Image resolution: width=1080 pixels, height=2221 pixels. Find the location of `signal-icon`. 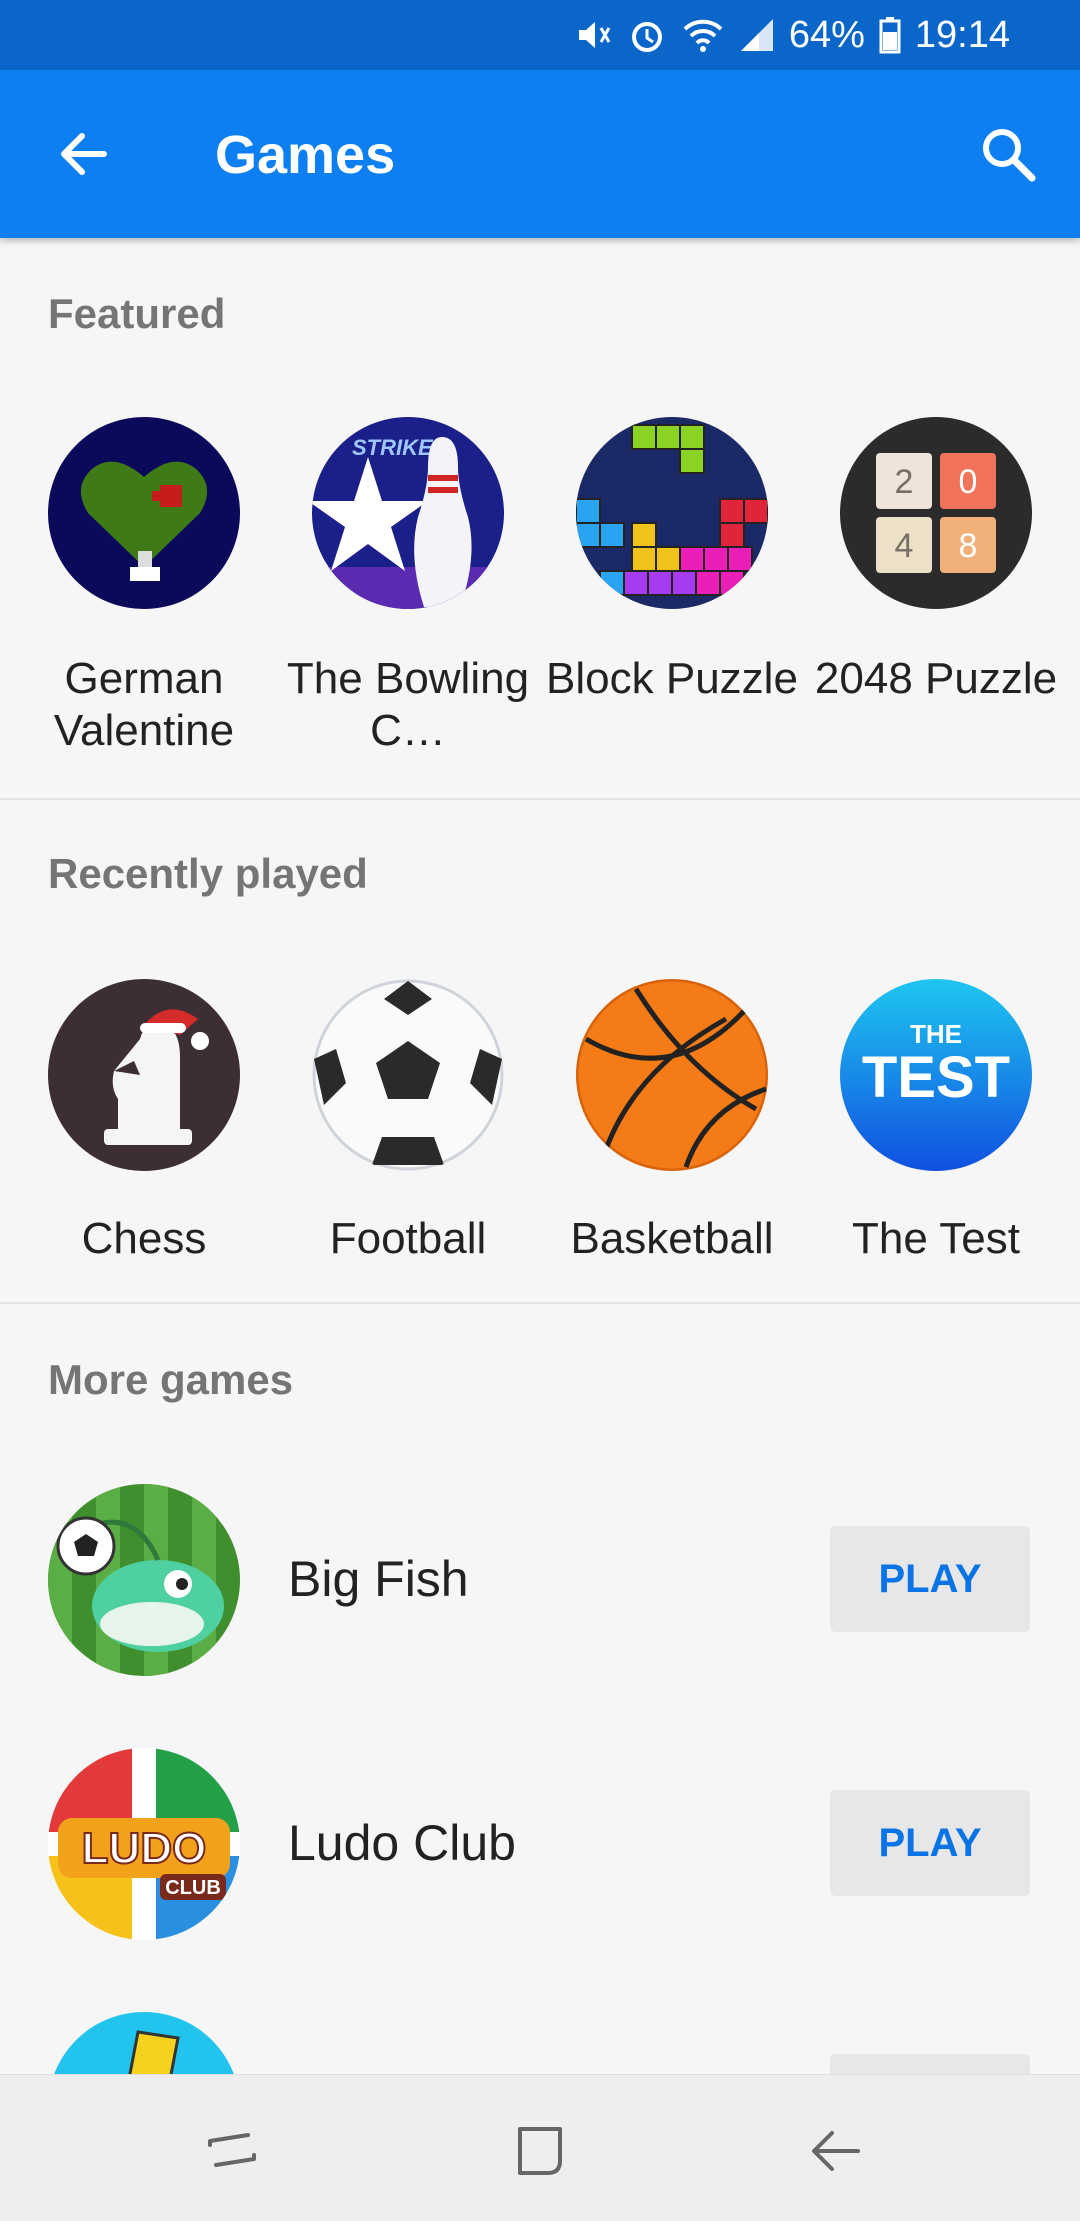

signal-icon is located at coordinates (757, 35).